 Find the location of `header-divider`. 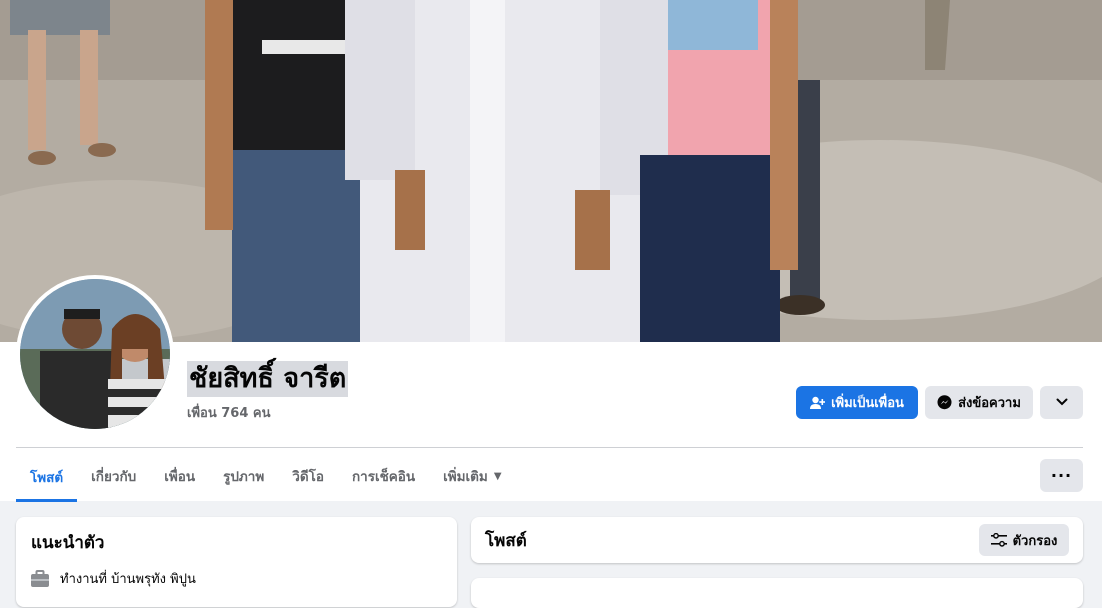

header-divider is located at coordinates (549, 447).